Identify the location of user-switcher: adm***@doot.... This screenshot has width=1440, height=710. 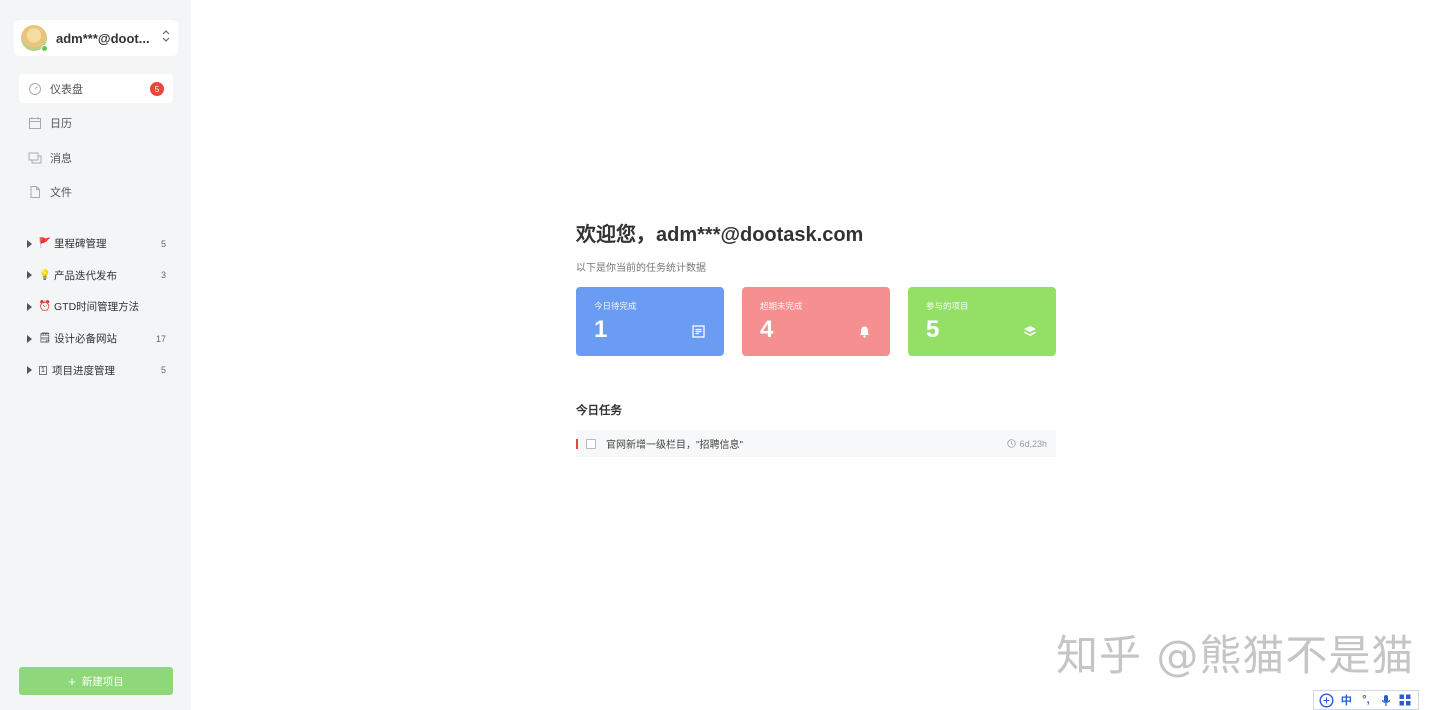
(96, 38).